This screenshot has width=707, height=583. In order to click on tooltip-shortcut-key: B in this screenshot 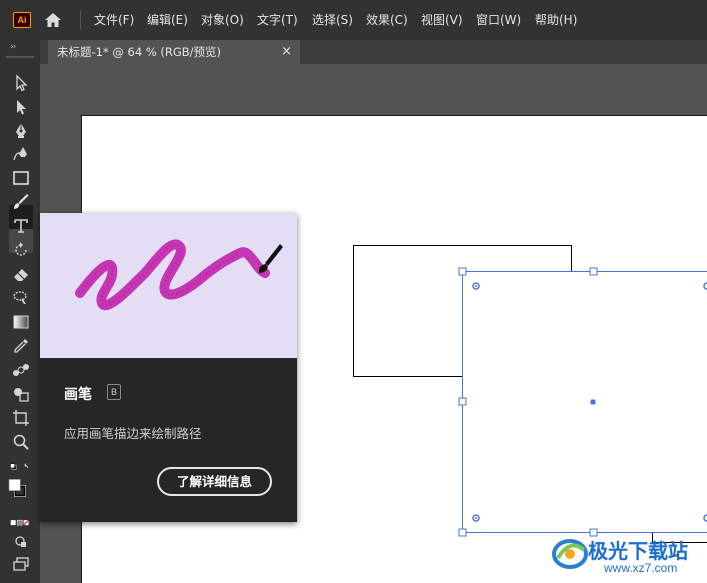, I will do `click(114, 392)`.